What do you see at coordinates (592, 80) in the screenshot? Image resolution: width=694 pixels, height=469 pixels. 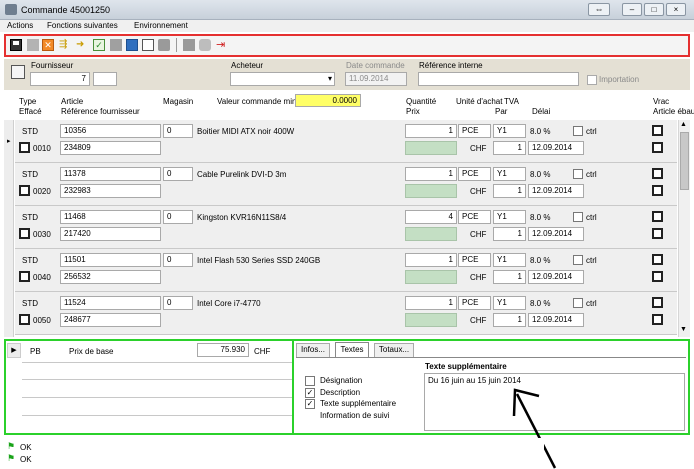 I see `importation-checkbox` at bounding box center [592, 80].